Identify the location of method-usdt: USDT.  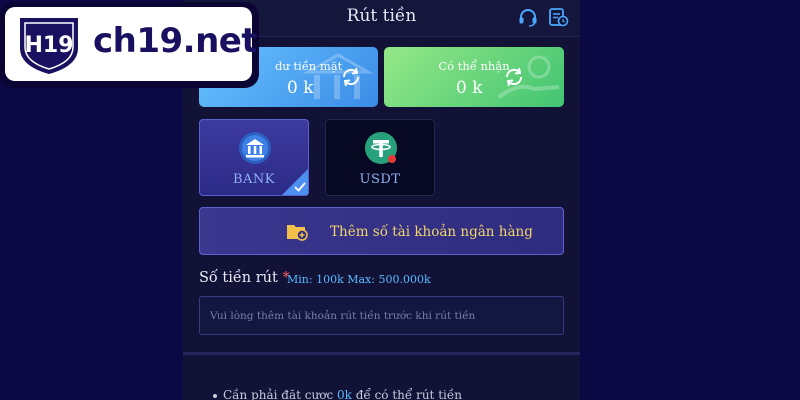
(380, 157).